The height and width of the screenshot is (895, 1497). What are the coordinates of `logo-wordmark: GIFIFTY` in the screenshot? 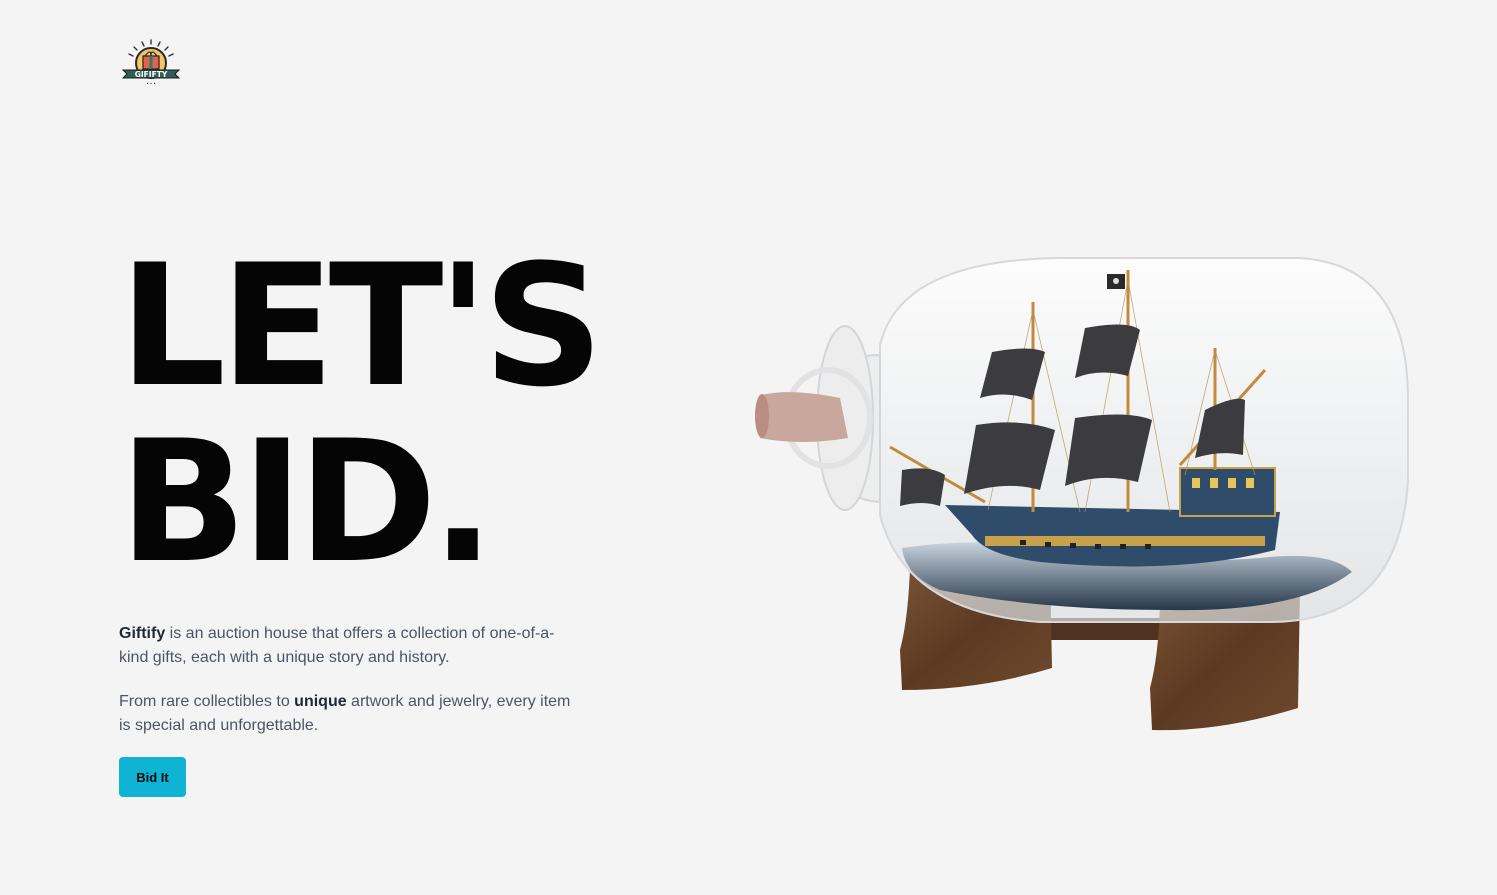 It's located at (151, 74).